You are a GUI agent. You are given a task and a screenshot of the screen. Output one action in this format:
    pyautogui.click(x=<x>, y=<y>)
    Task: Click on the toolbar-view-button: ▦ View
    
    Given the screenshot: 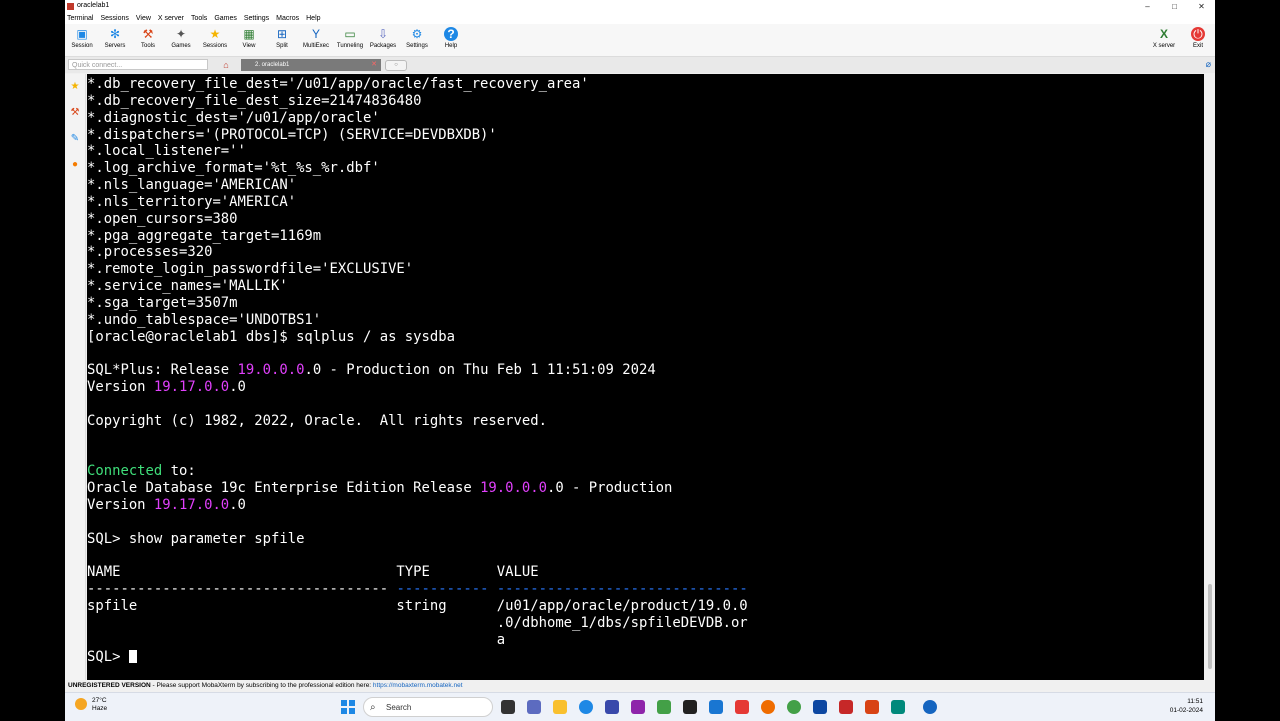 What is the action you would take?
    pyautogui.click(x=249, y=38)
    